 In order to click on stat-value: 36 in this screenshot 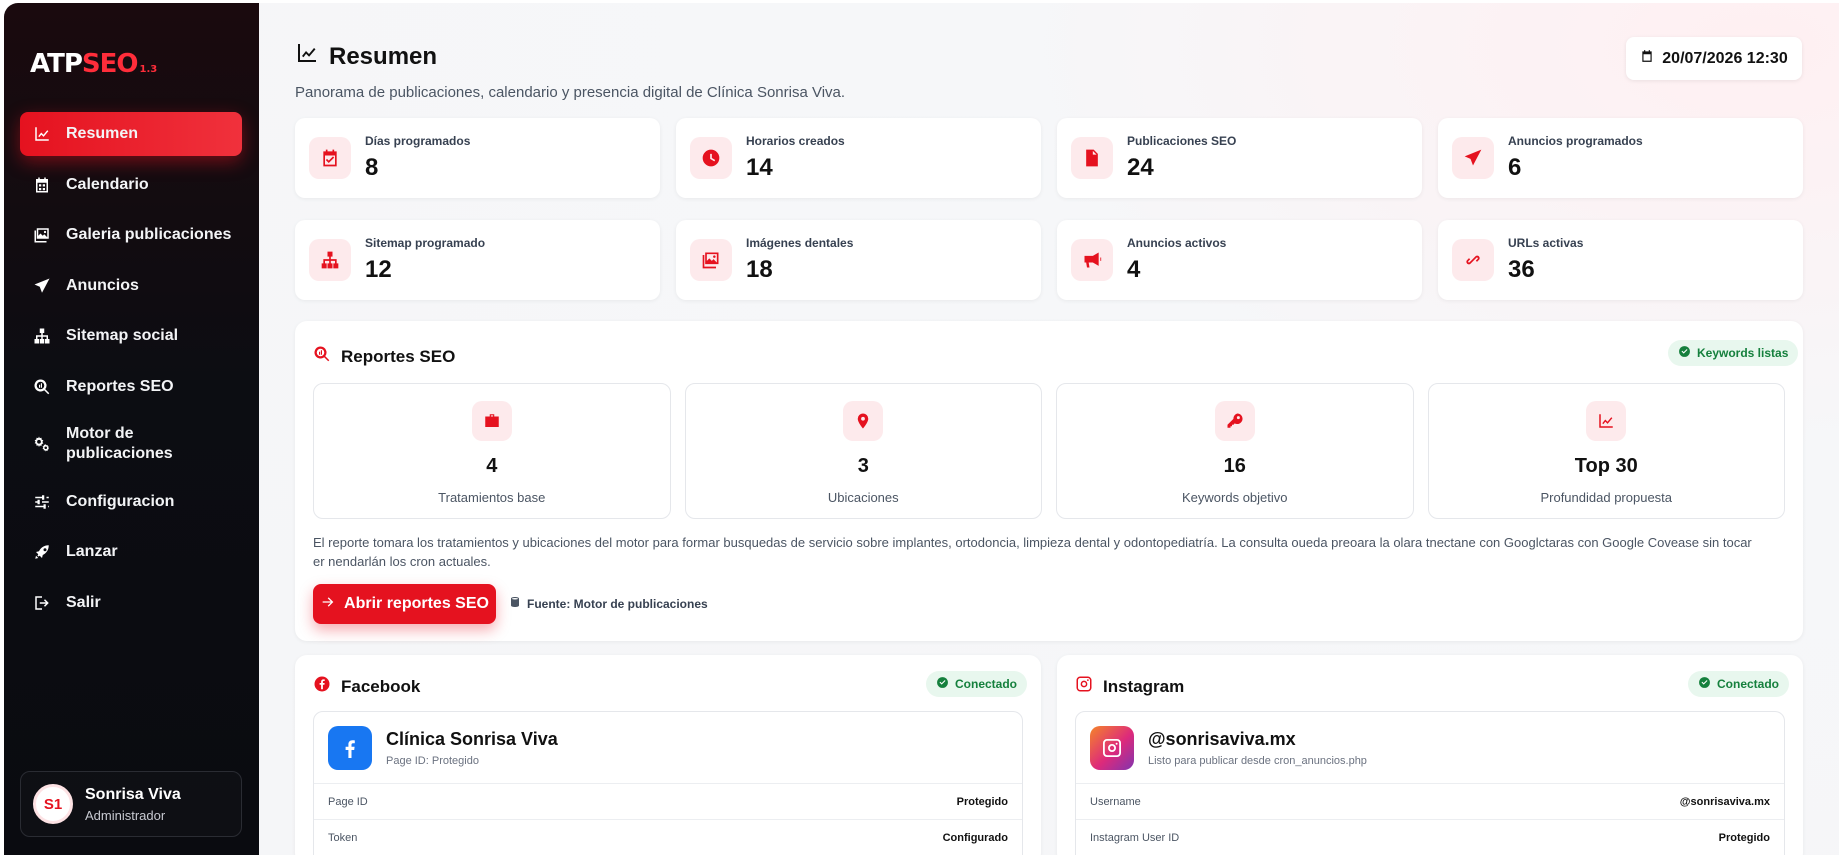, I will do `click(1521, 269)`.